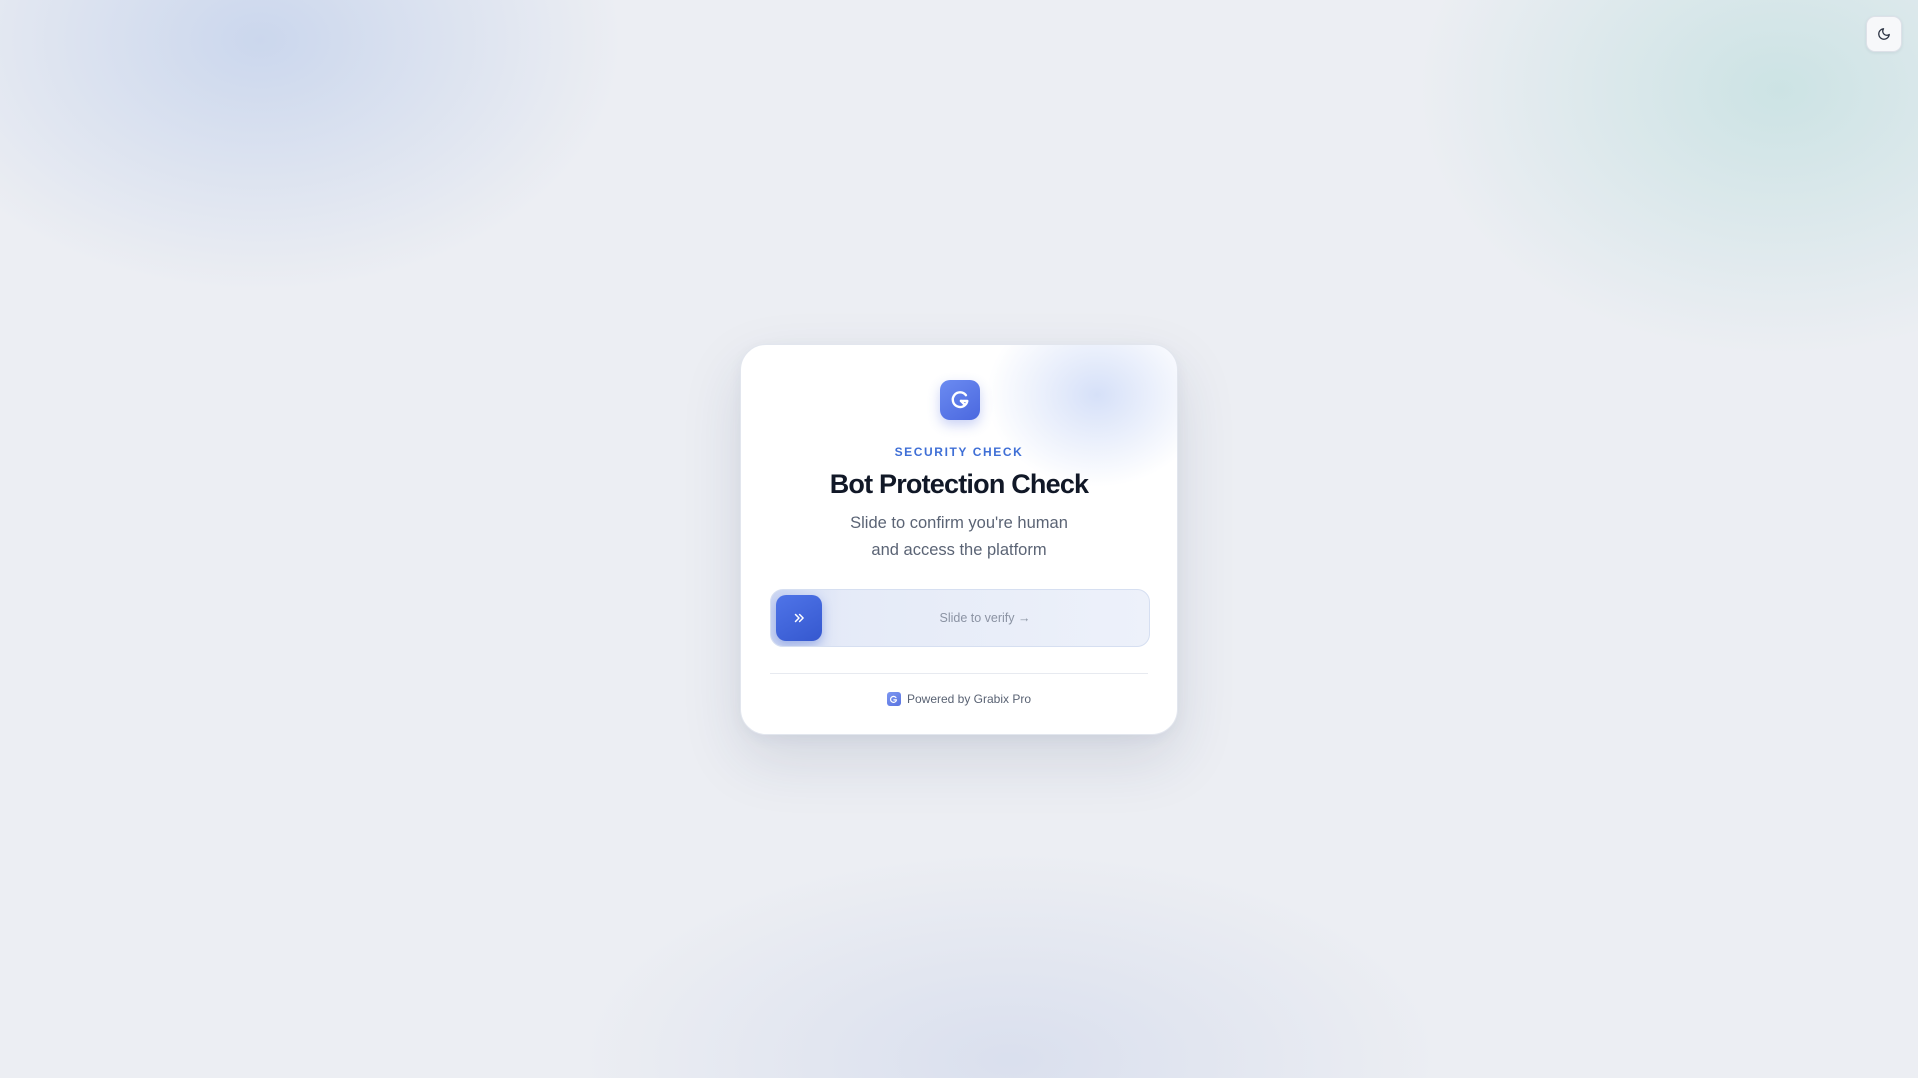  Describe the element at coordinates (959, 452) in the screenshot. I see `eyebrow-label: SECURITY CHECK` at that location.